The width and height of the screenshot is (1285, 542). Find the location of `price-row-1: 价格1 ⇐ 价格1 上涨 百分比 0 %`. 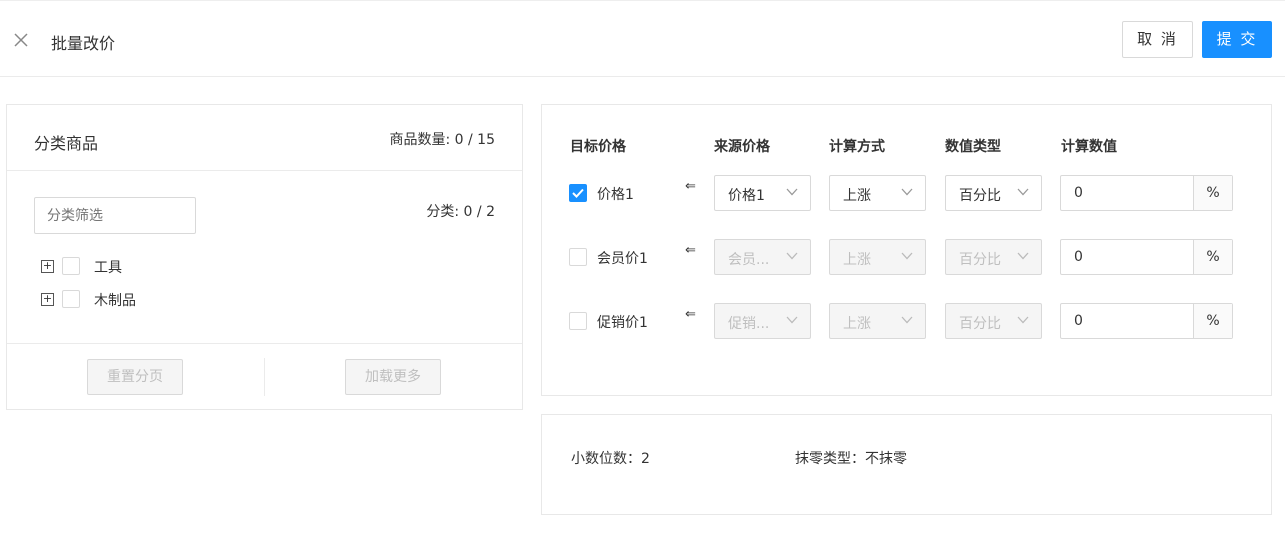

price-row-1: 价格1 ⇐ 价格1 上涨 百分比 0 % is located at coordinates (906, 193).